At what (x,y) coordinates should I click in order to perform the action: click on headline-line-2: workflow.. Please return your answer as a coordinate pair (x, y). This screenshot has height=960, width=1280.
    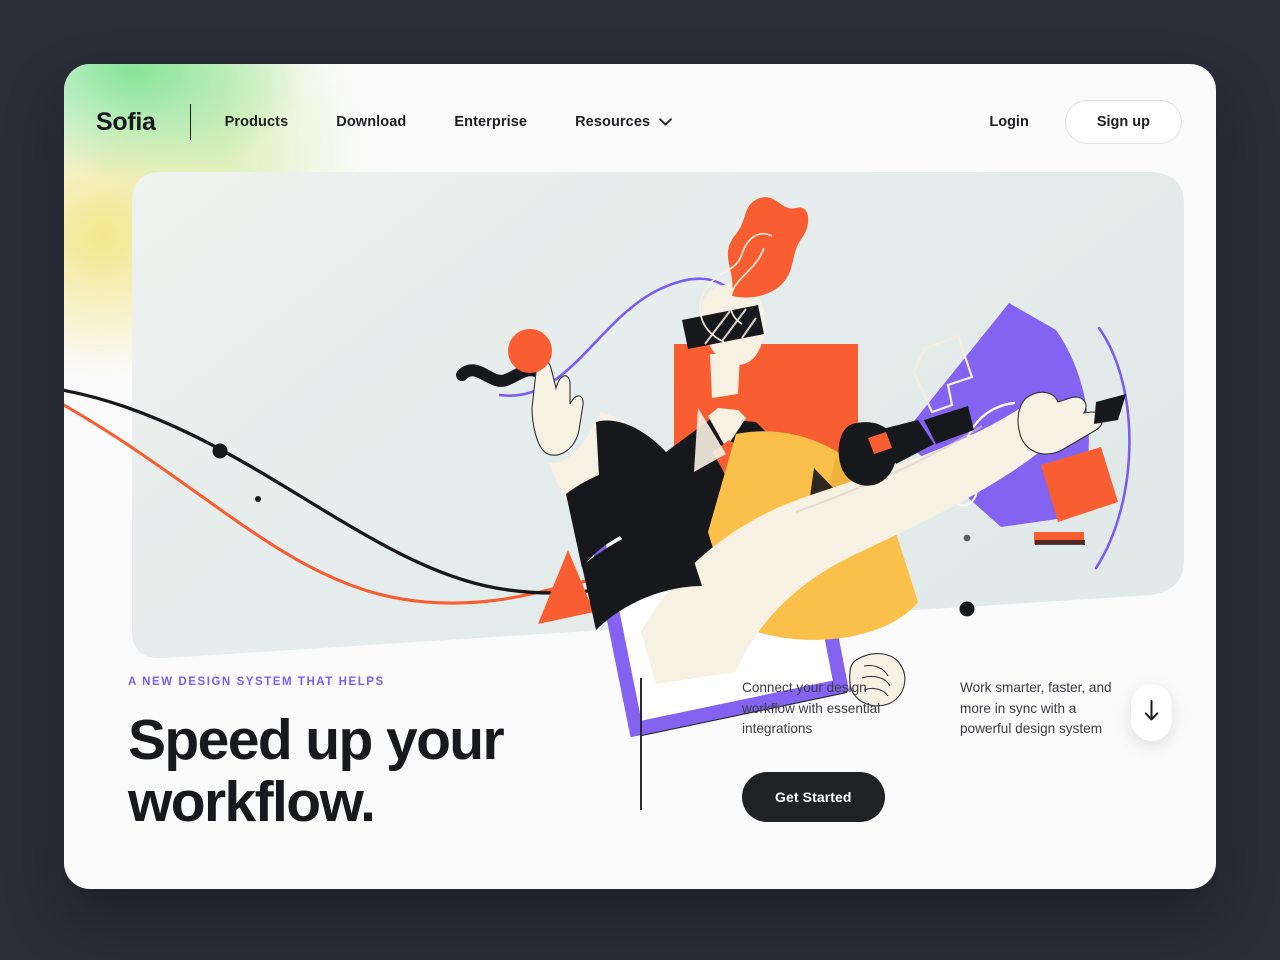
    Looking at the image, I should click on (252, 801).